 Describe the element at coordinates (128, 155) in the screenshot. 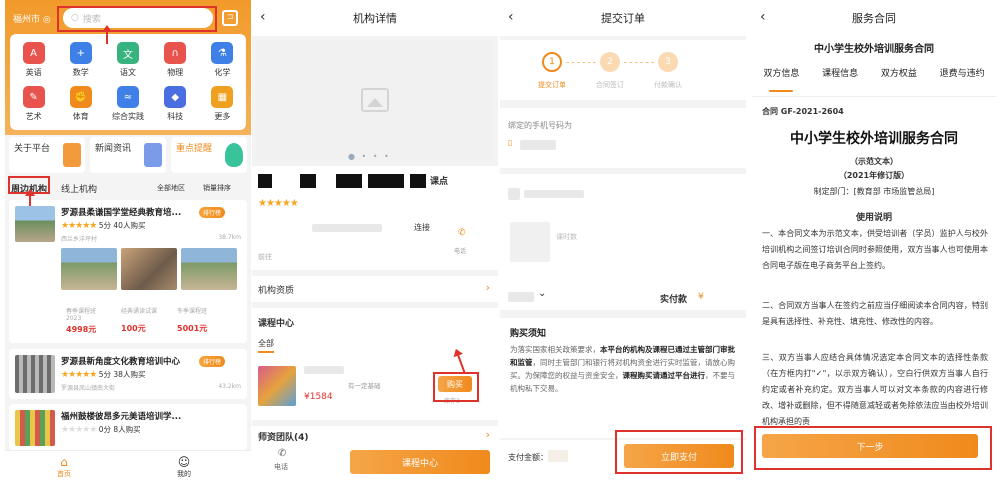

I see `quick-news: 新闻资讯` at that location.